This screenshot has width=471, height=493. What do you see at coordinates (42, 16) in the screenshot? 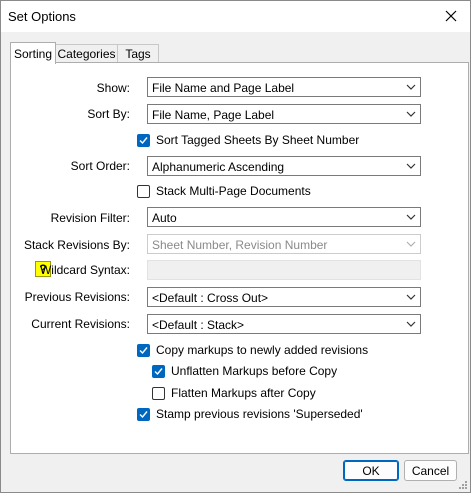
I see `window-title: Set Options` at bounding box center [42, 16].